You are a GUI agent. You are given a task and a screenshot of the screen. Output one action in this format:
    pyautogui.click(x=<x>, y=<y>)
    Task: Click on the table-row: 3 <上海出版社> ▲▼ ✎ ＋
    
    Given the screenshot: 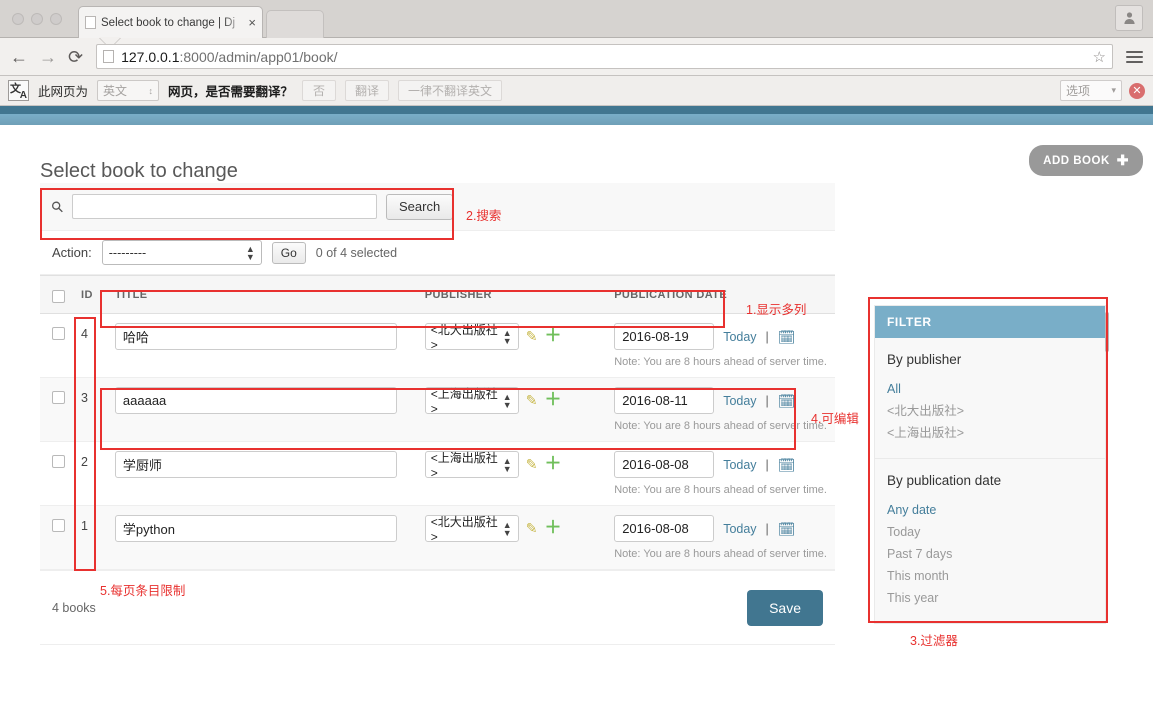 What is the action you would take?
    pyautogui.click(x=437, y=409)
    